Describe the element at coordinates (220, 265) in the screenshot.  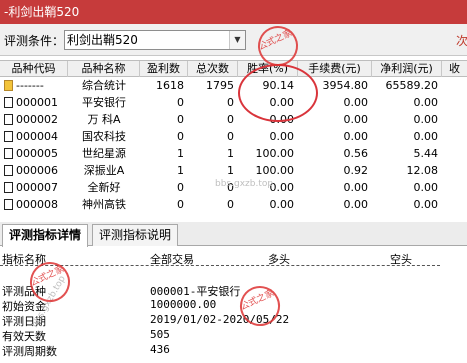
I see `detail-separator` at that location.